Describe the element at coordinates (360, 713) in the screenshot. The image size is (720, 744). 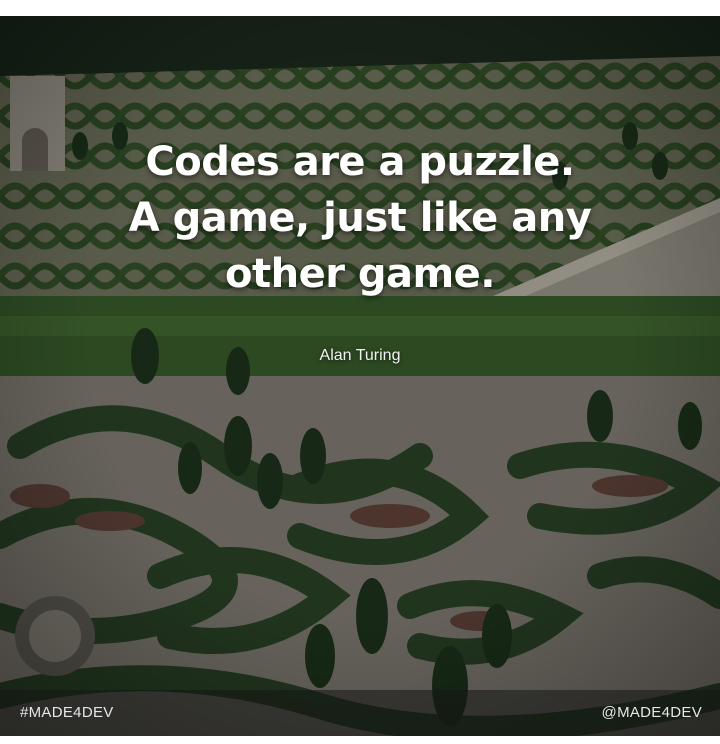
I see `footer-bar: #MADE4DEV @MADE4DEV` at that location.